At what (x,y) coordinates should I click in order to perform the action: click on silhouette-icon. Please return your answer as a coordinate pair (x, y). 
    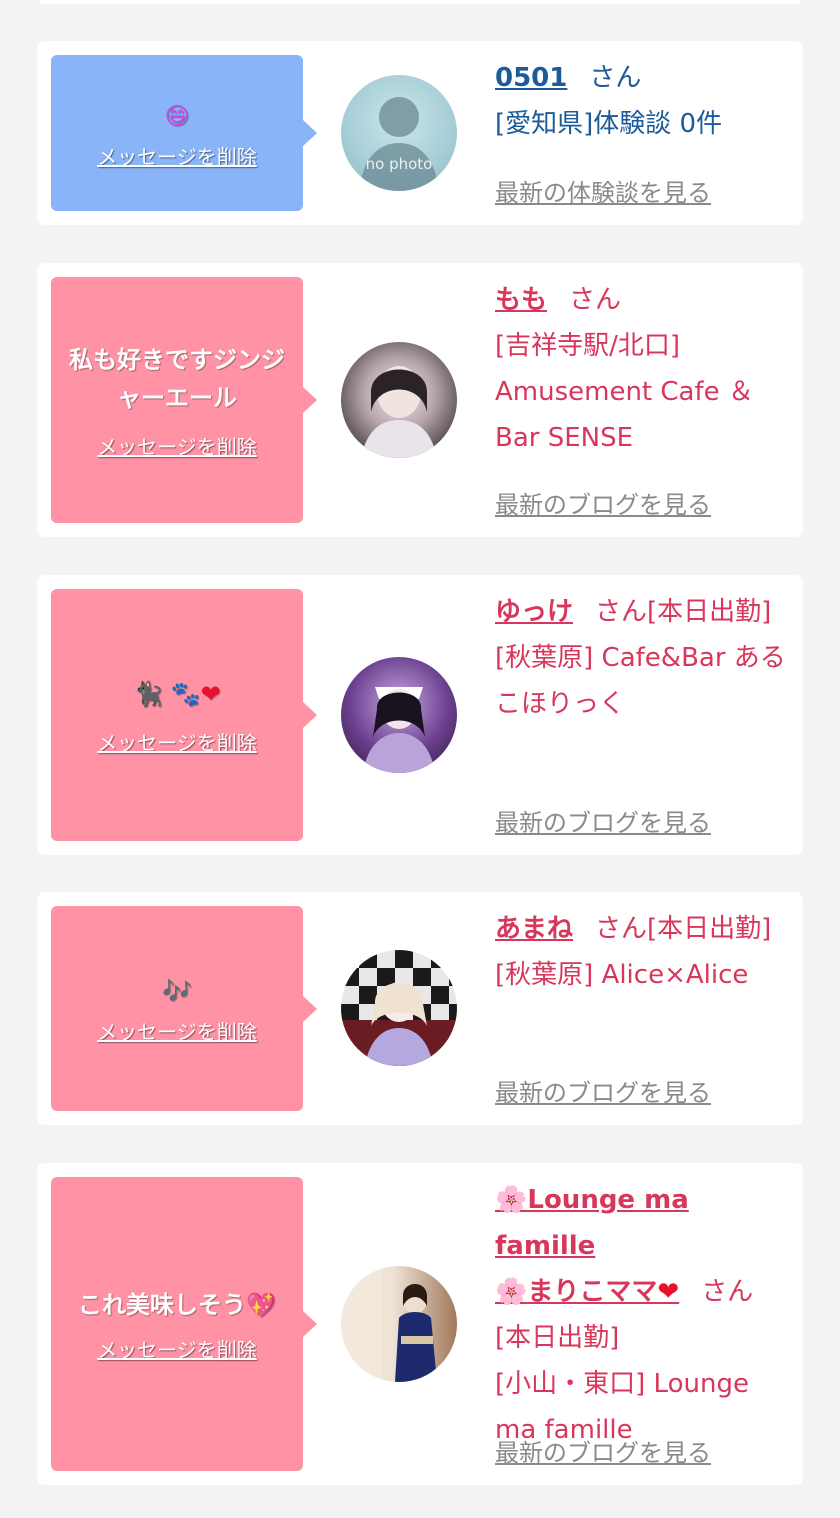
    Looking at the image, I should click on (399, 144).